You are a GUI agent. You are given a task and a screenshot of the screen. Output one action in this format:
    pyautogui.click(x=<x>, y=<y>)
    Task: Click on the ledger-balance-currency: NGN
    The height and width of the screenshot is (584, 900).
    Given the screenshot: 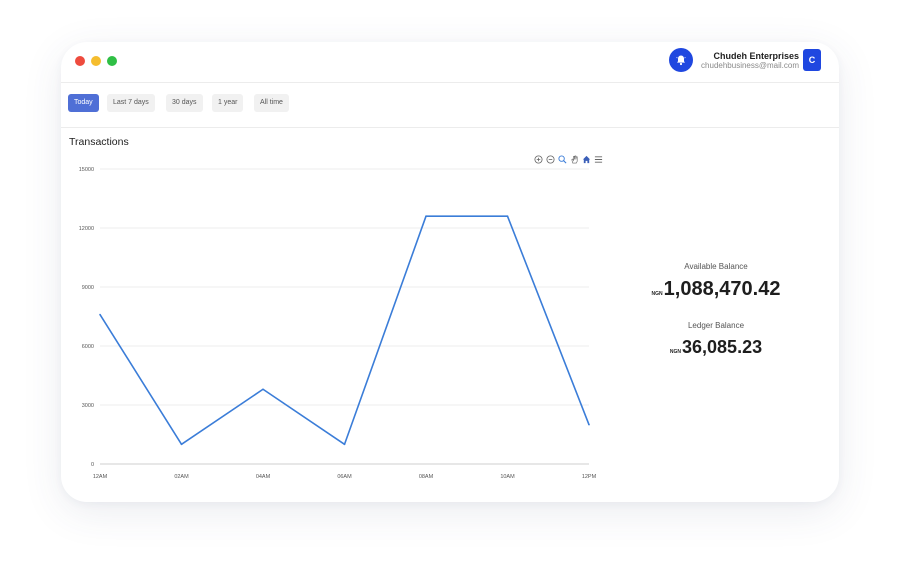 What is the action you would take?
    pyautogui.click(x=675, y=352)
    